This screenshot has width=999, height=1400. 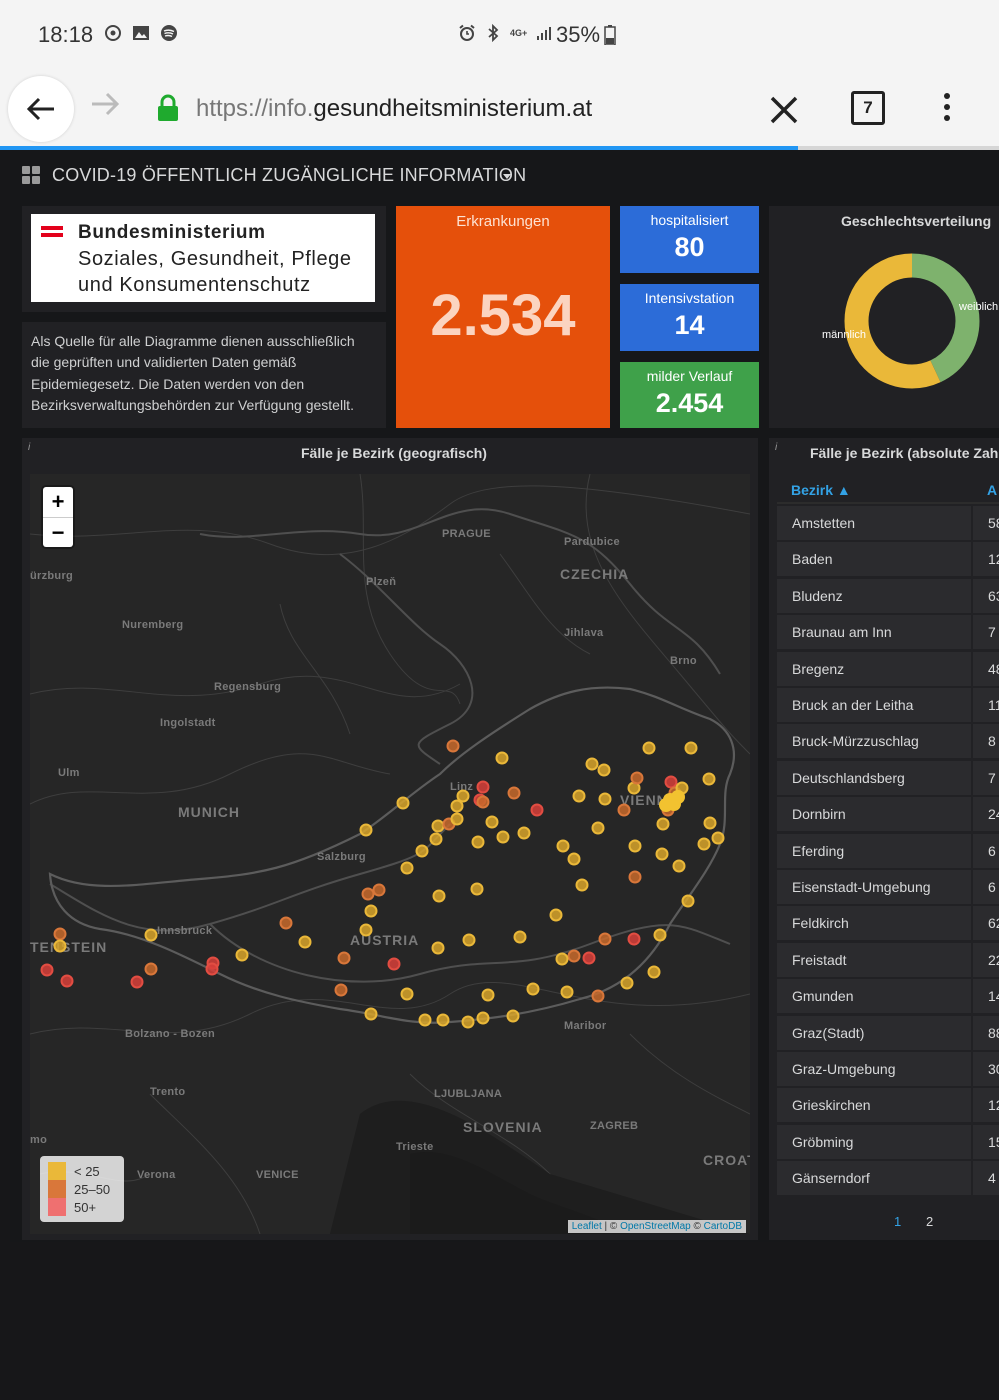 I want to click on table-row: Eferding 6, so click(x=888, y=850).